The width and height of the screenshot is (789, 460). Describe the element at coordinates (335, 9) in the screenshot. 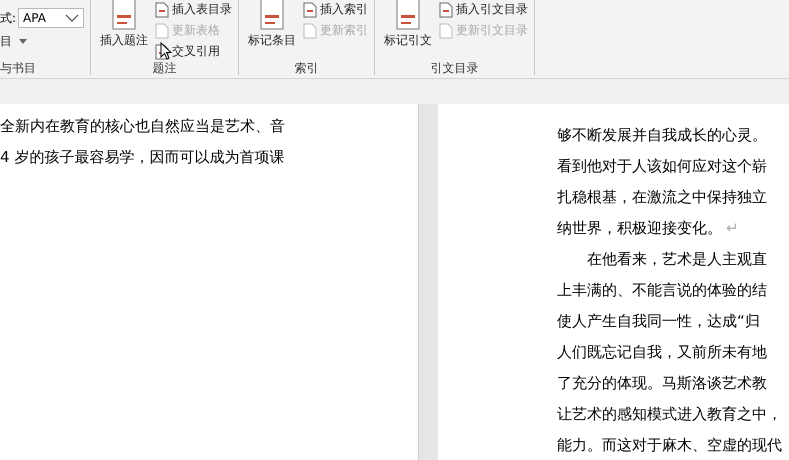

I see `ribbon-button: 插入索引` at that location.